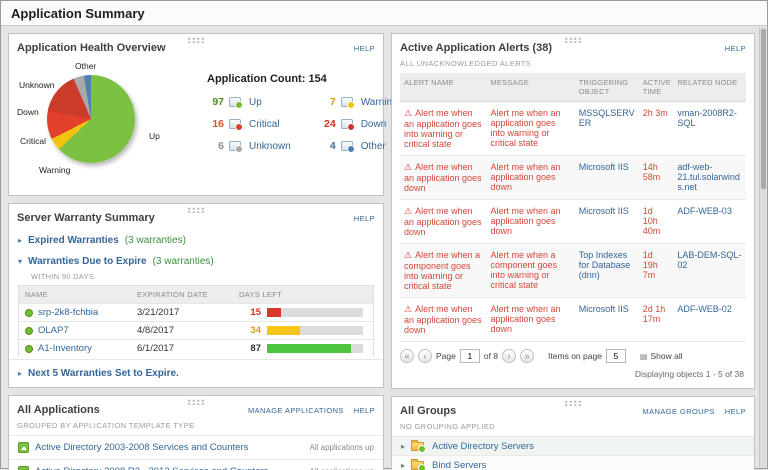  What do you see at coordinates (443, 87) in the screenshot?
I see `column-alert-name: ALERT NAME` at bounding box center [443, 87].